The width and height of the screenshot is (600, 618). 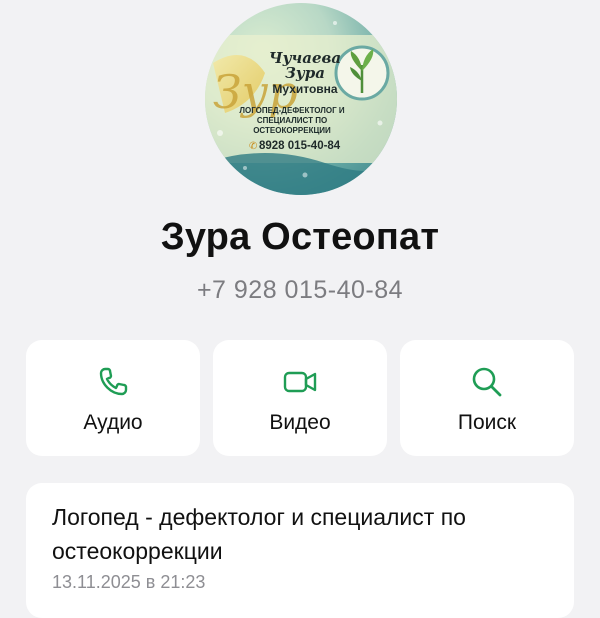 I want to click on avatar-background: Зур, so click(x=301, y=108).